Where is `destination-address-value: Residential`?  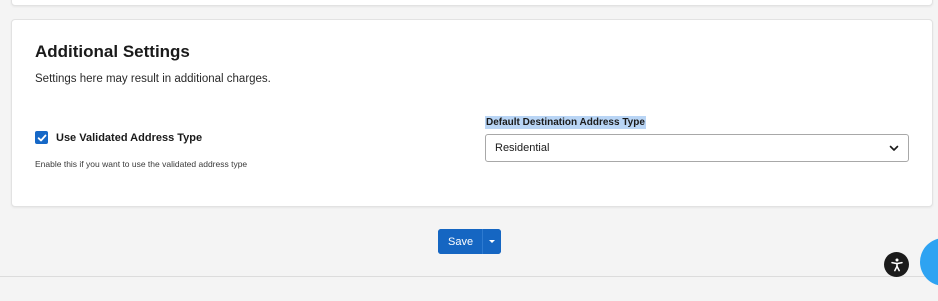 destination-address-value: Residential is located at coordinates (522, 148).